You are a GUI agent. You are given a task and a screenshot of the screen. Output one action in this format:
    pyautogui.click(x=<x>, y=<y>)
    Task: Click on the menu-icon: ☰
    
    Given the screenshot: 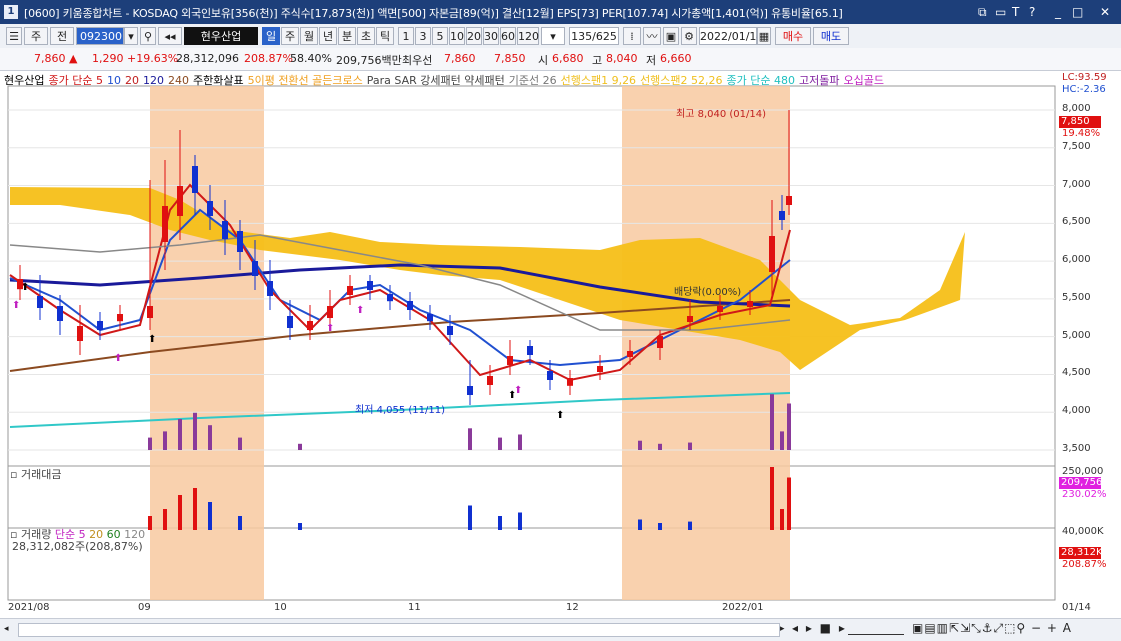 What is the action you would take?
    pyautogui.click(x=14, y=36)
    